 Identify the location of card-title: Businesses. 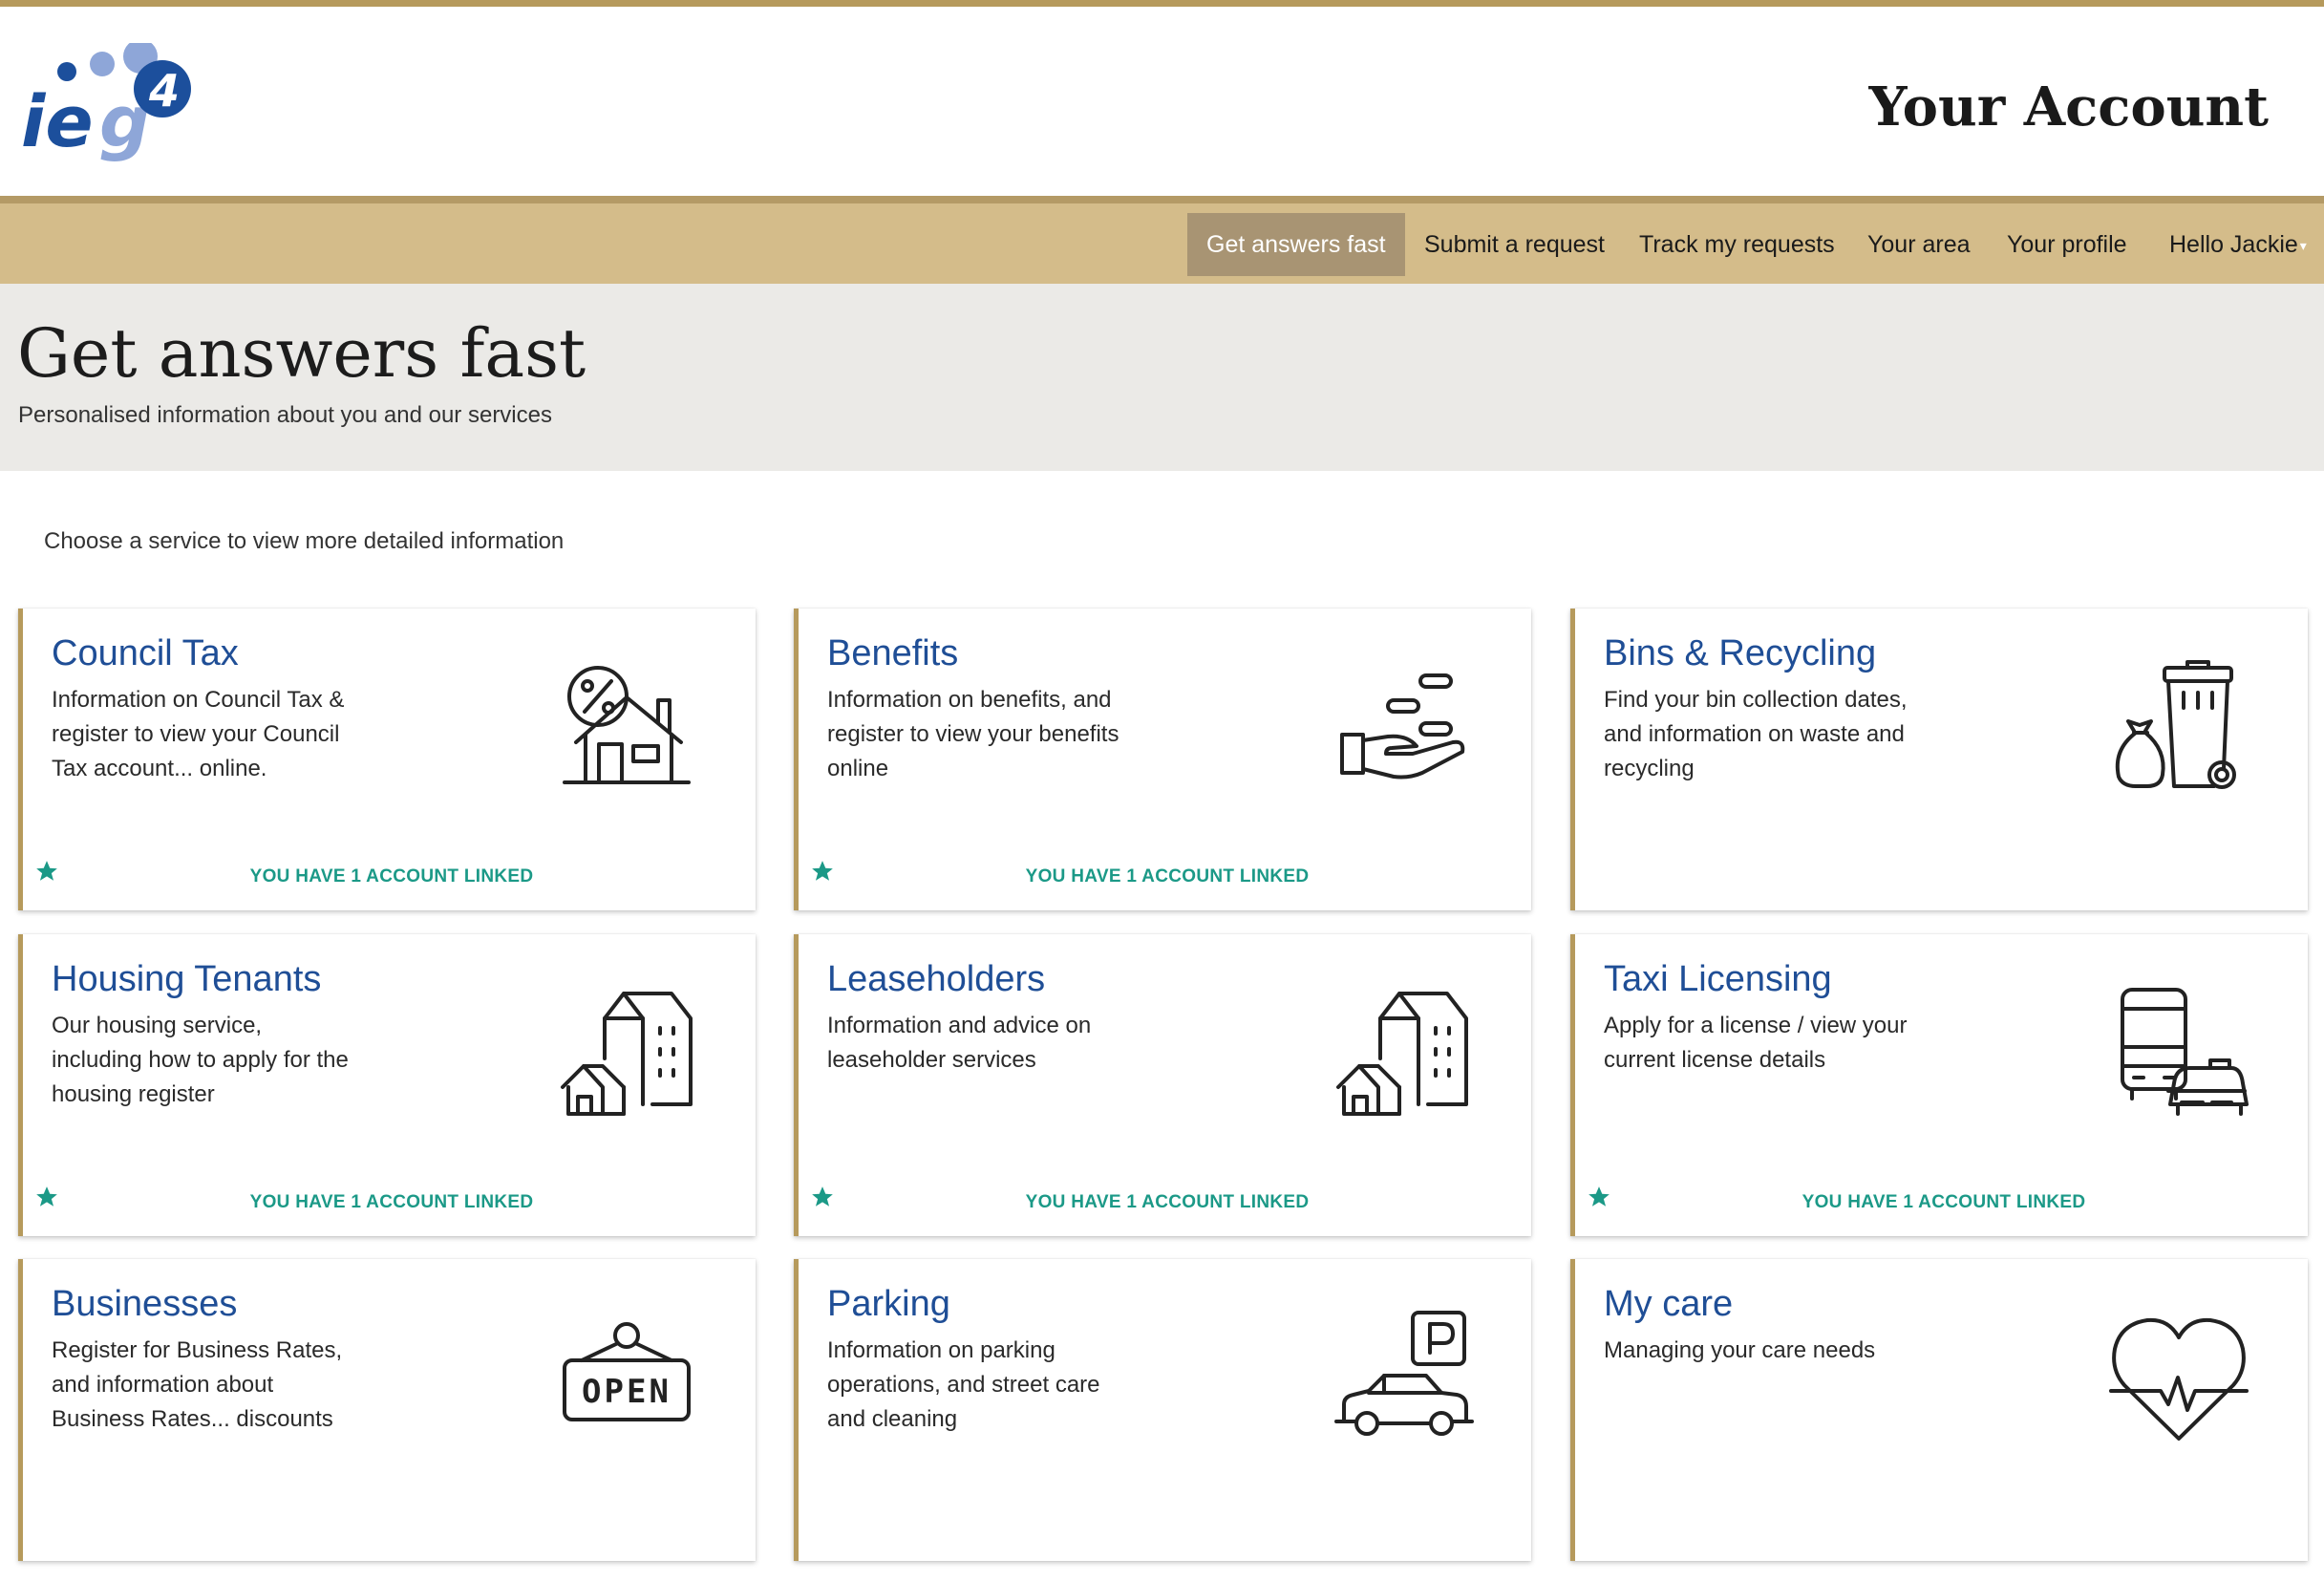
(144, 1305).